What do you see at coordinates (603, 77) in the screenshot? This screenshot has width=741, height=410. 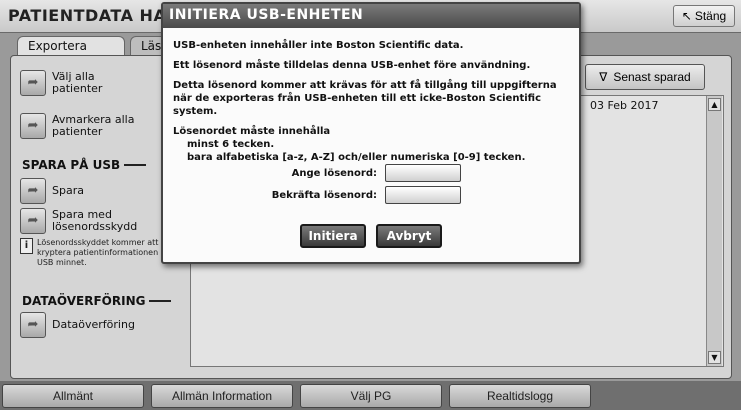 I see `funnel-icon: ∇` at bounding box center [603, 77].